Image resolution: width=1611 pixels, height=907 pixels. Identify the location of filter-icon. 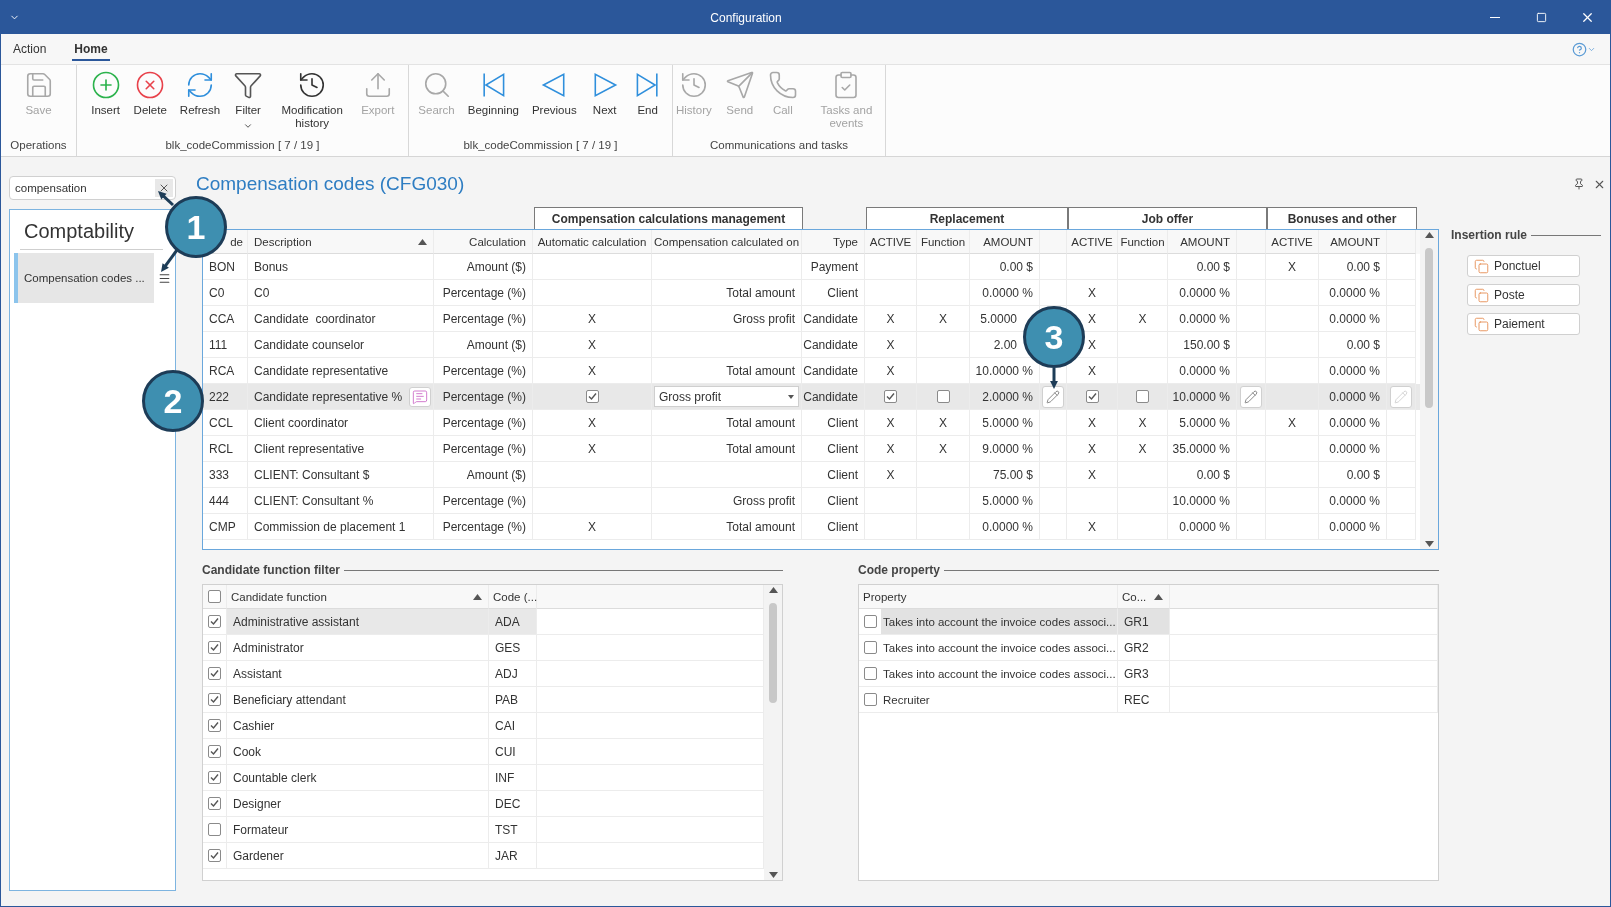
(248, 85).